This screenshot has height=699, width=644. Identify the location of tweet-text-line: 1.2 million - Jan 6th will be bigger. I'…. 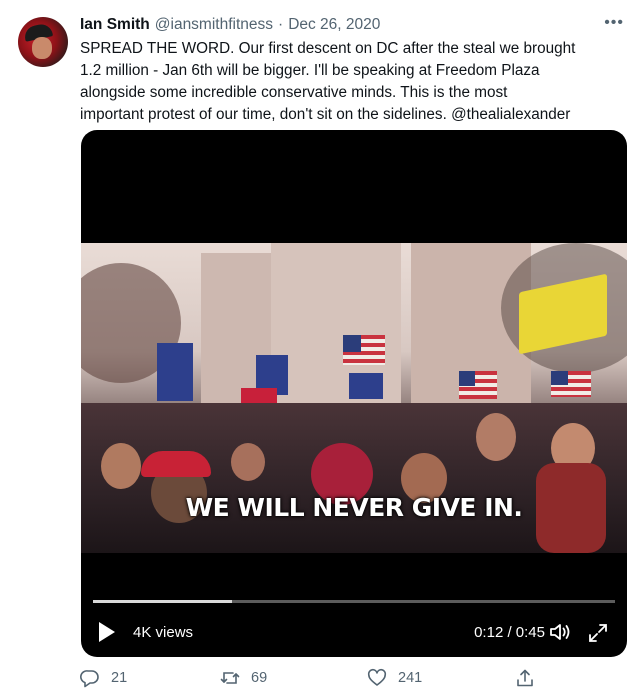
(310, 70).